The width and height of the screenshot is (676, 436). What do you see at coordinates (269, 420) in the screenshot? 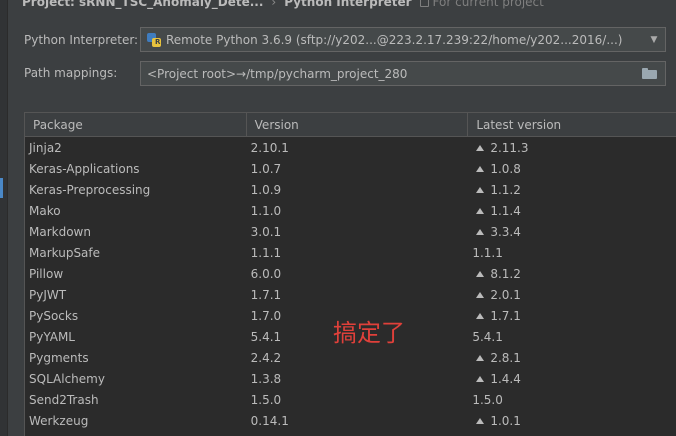
I see `package-version: 0.14.1` at bounding box center [269, 420].